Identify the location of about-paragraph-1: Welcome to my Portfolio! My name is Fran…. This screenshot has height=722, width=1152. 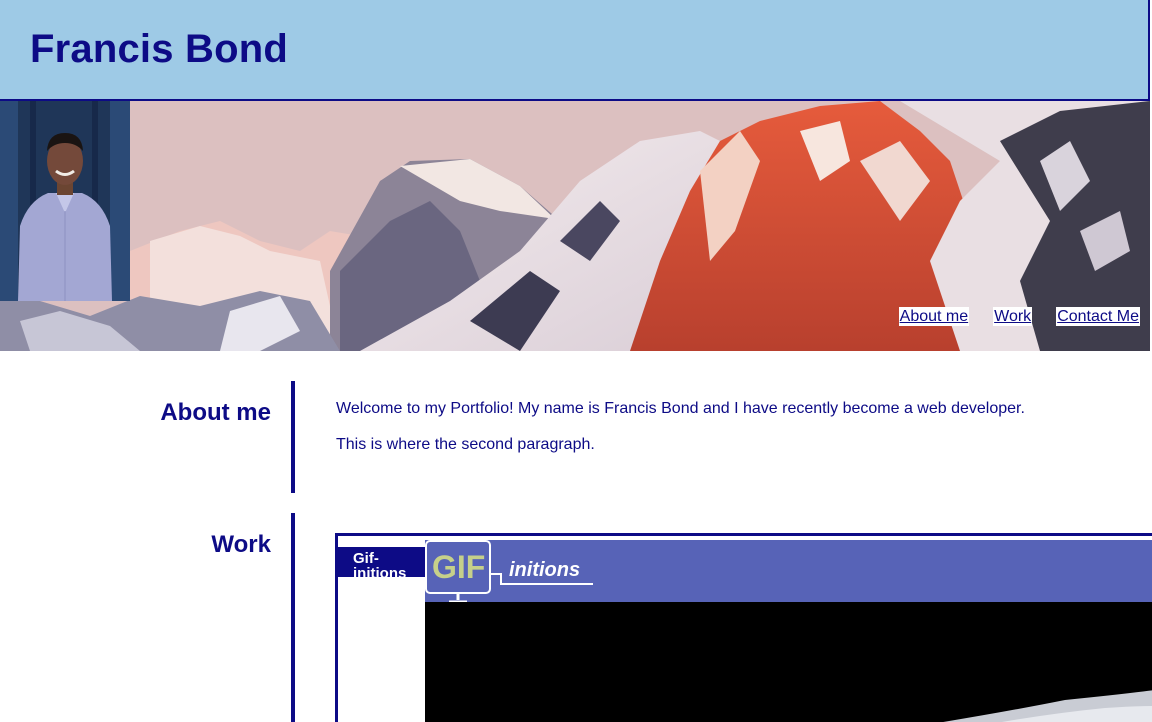
(680, 408).